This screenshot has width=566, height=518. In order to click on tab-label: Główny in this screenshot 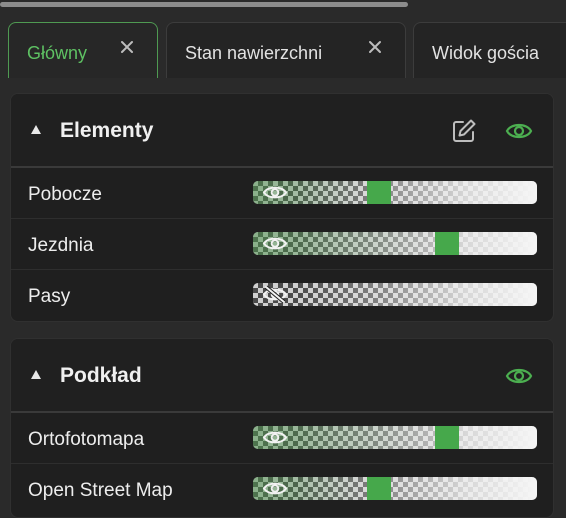, I will do `click(57, 53)`.